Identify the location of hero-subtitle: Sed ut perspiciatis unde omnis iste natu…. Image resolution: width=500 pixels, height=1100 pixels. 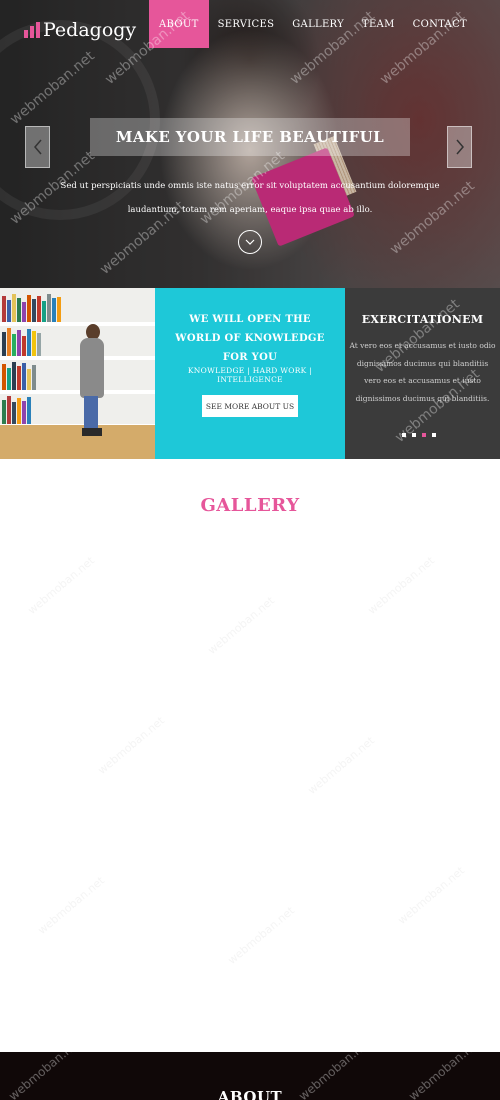
(250, 198).